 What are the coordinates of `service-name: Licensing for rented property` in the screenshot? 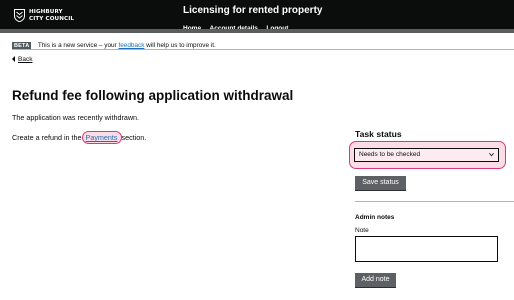 It's located at (252, 10).